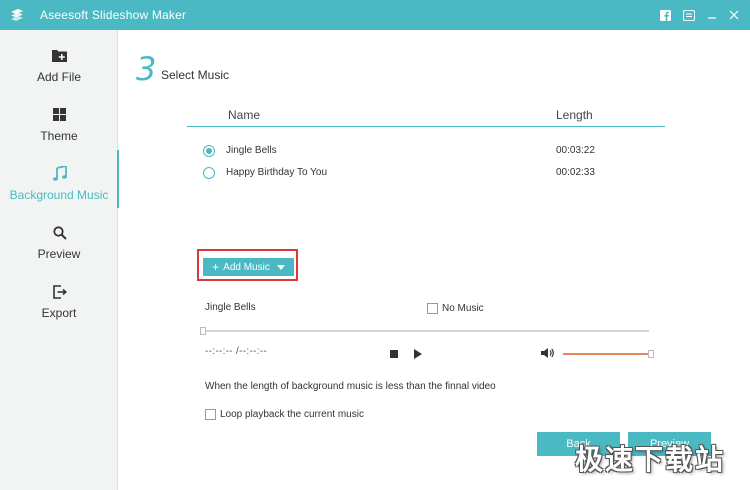 This screenshot has width=750, height=490. I want to click on sidebar-item-label: Export, so click(59, 313).